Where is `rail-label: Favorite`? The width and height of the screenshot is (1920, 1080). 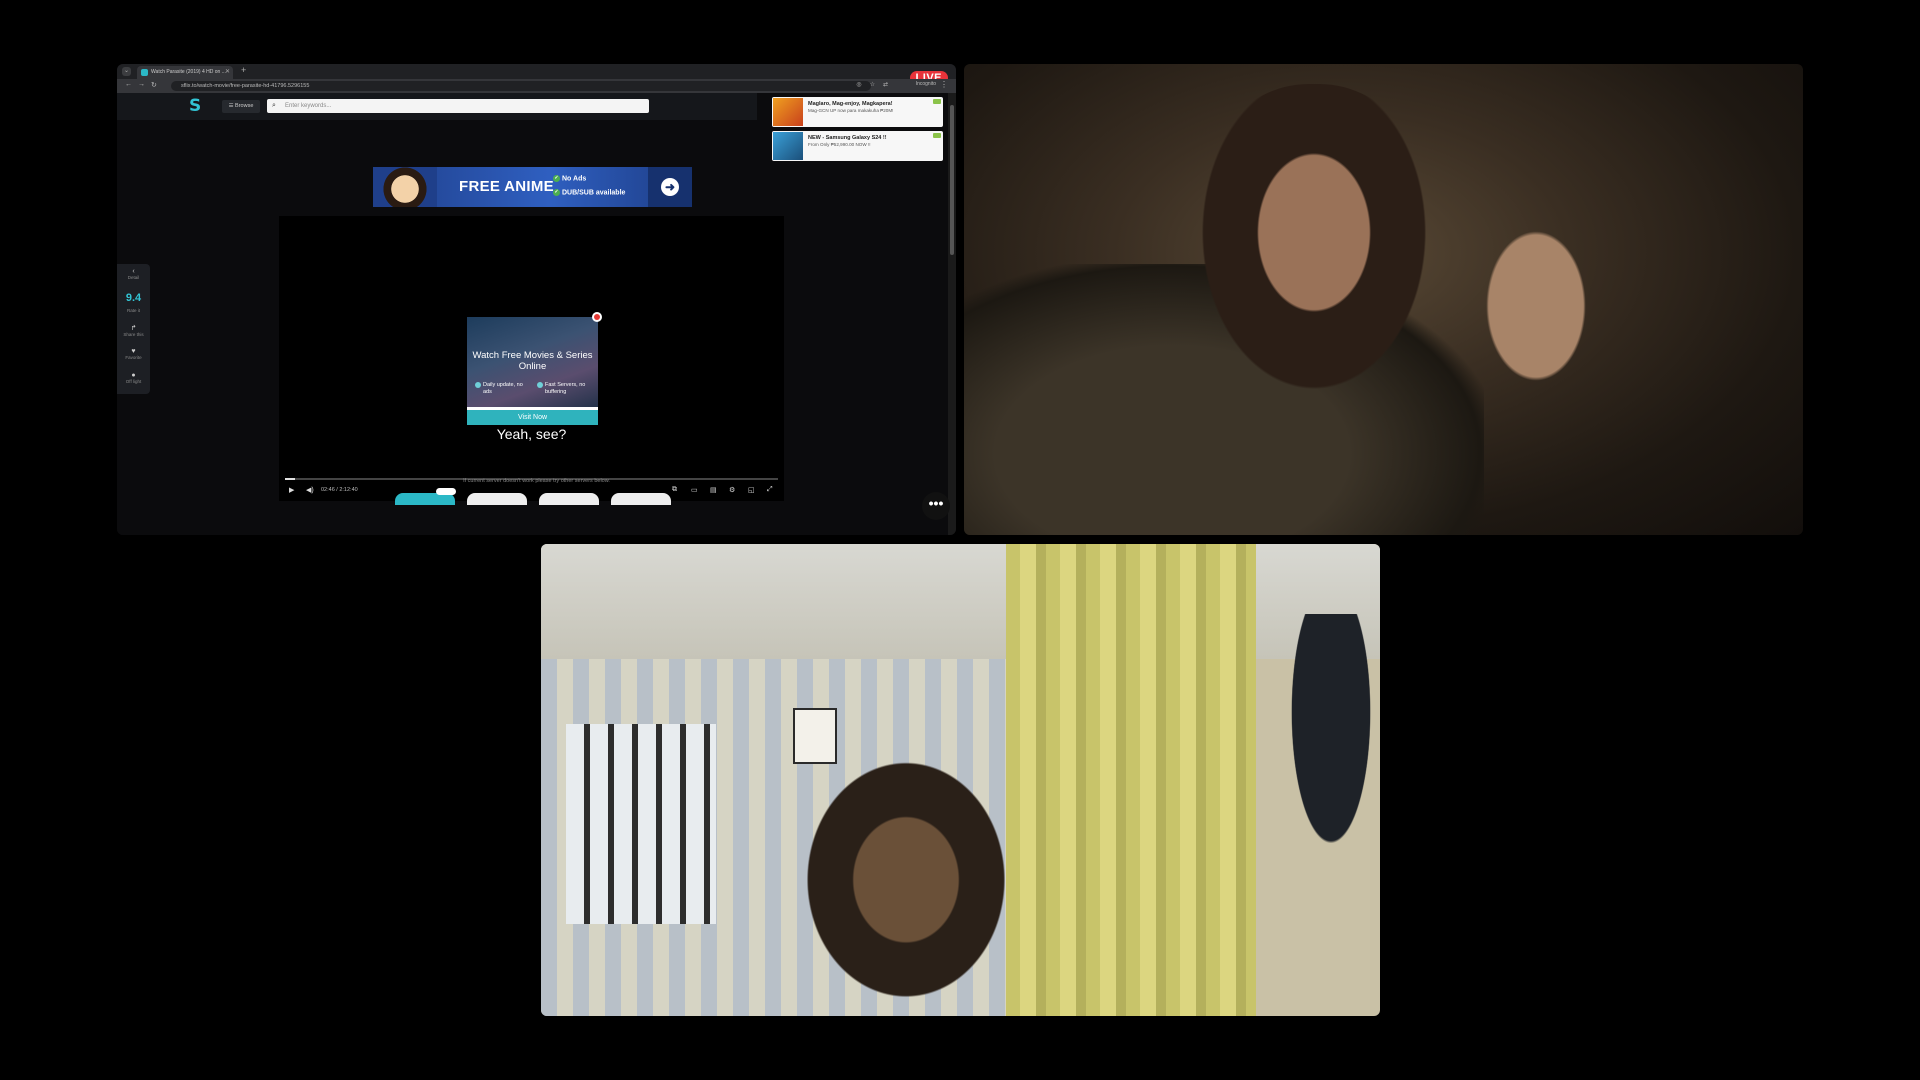
rail-label: Favorite is located at coordinates (133, 357).